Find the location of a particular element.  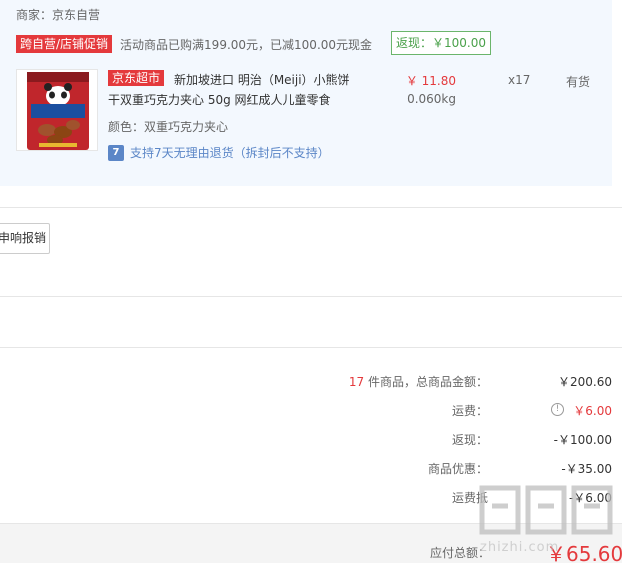

product-title-line2: 干双重巧克力夹心 50g 网红成人儿童零食 is located at coordinates (219, 99).